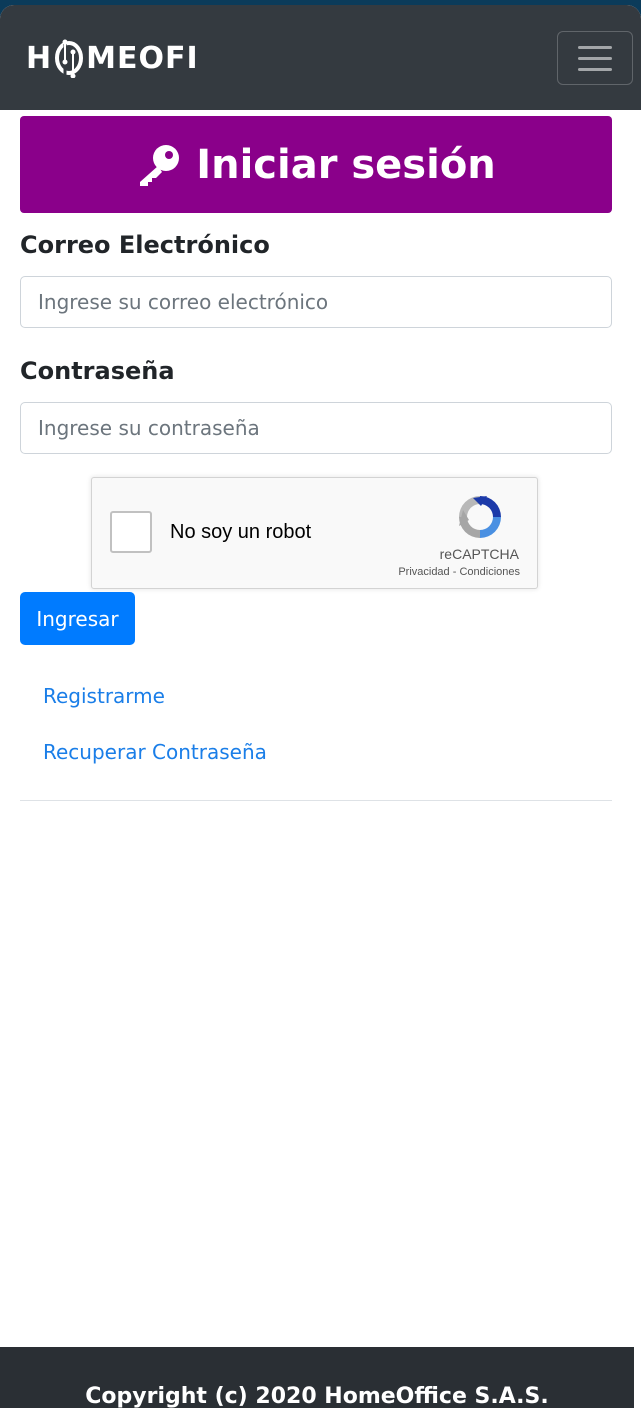  I want to click on brand-logo: H MEOFI, so click(112, 58).